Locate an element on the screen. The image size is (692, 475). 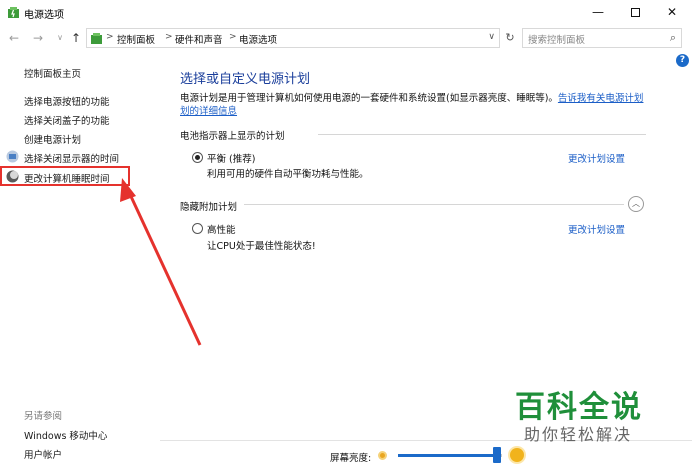
plan-name-high-performance: 高性能 is located at coordinates (221, 230).